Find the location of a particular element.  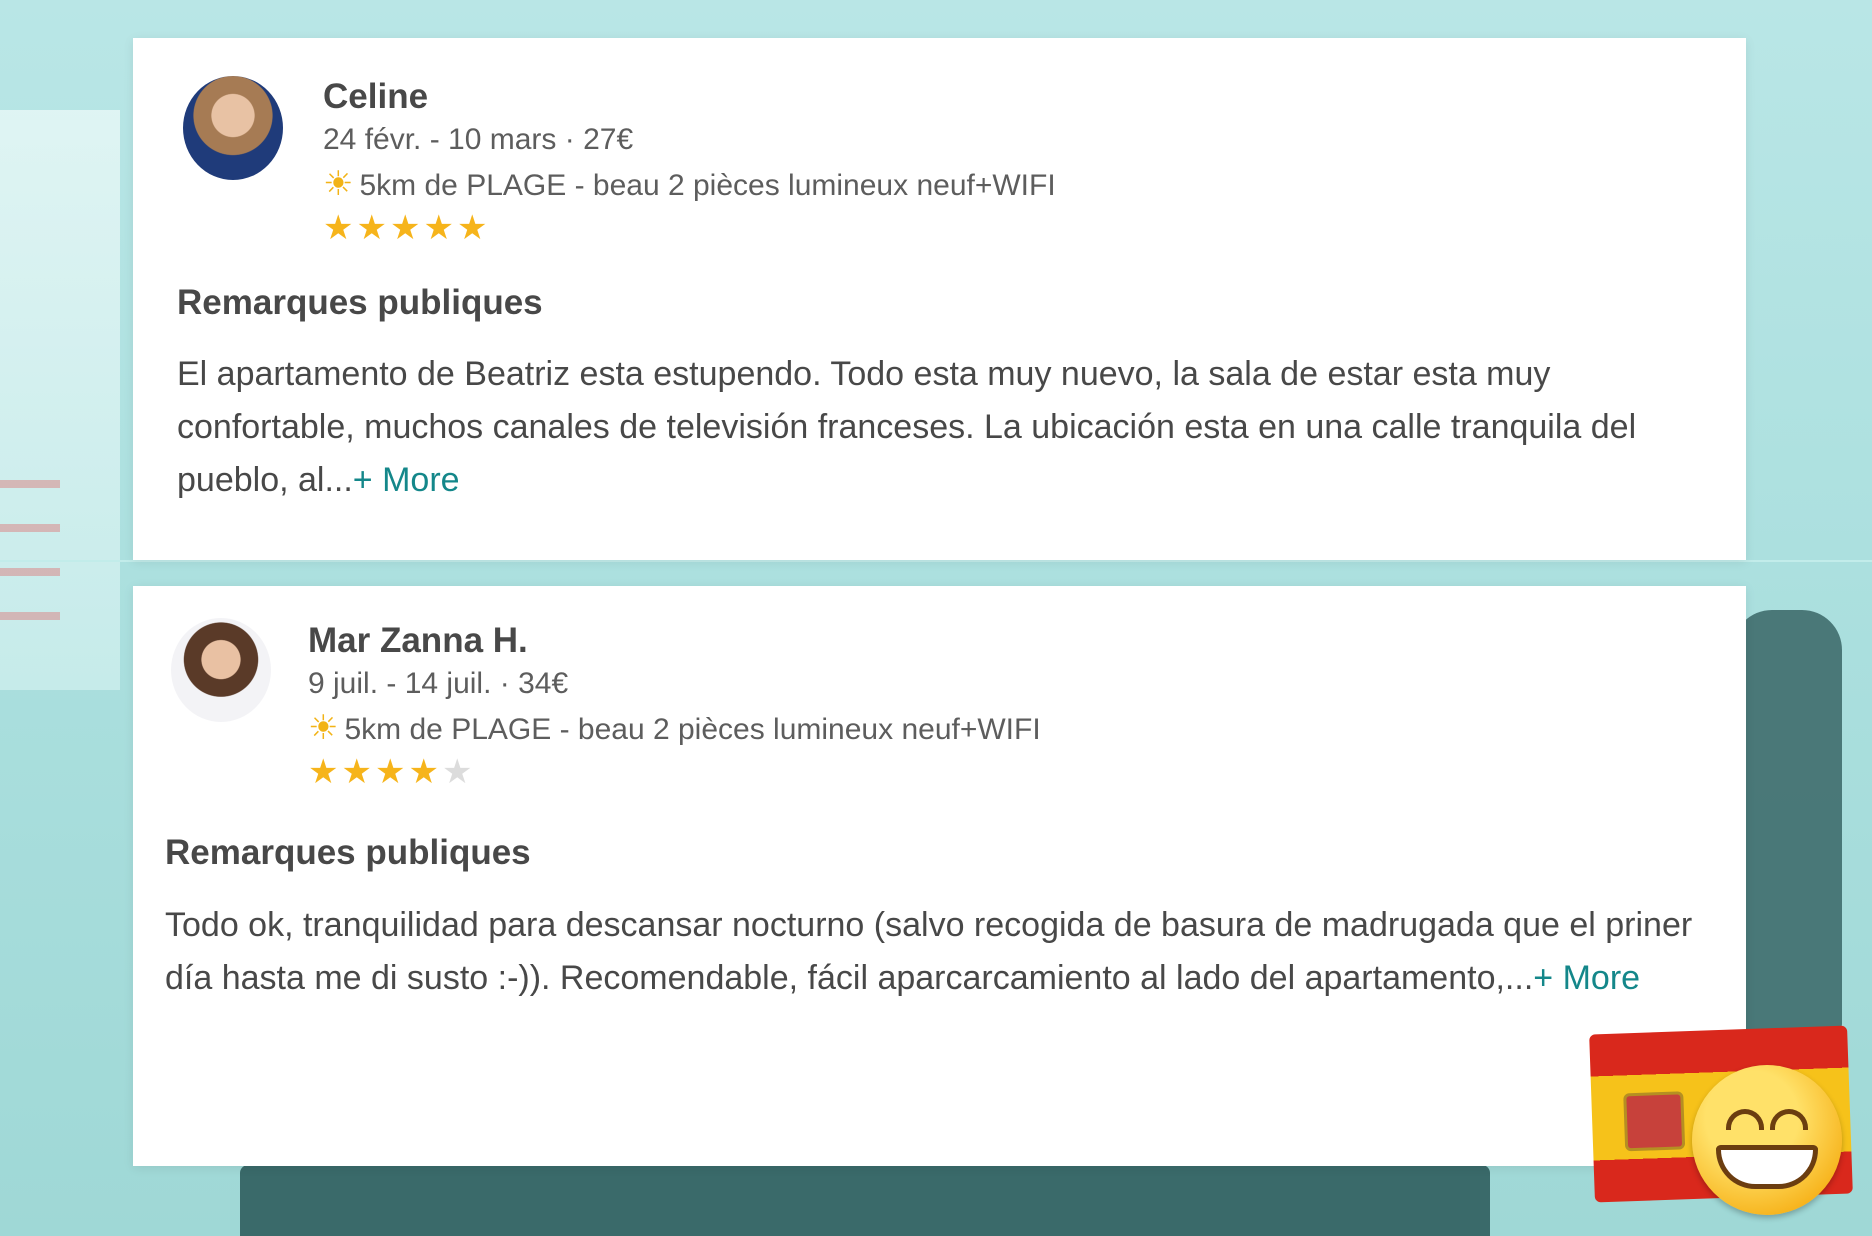

reviewer-name: Mar Zanna H. is located at coordinates (674, 641).